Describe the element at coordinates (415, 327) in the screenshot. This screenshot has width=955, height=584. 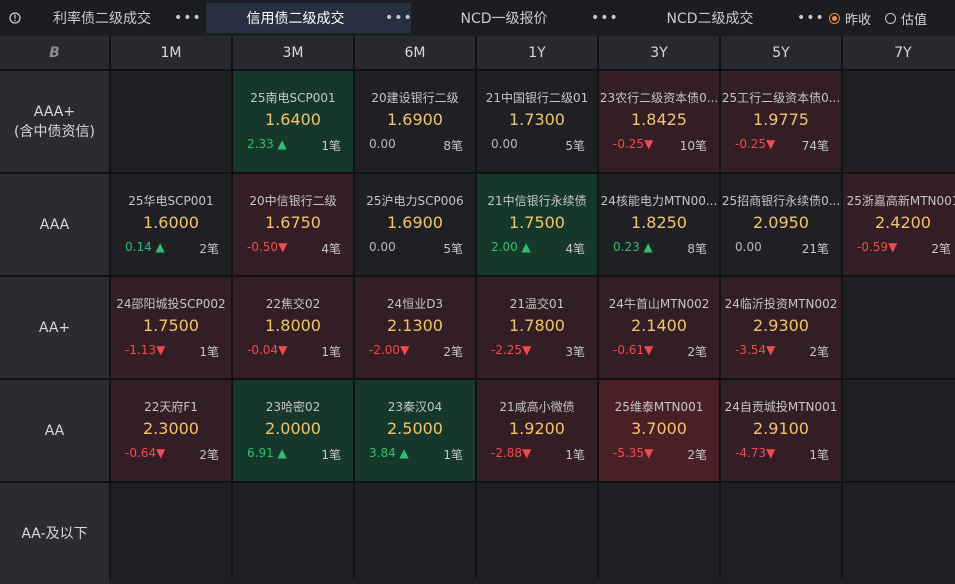
I see `bond-cell: 24恒业D3 2.1300 -2.00▼ 2笔` at that location.